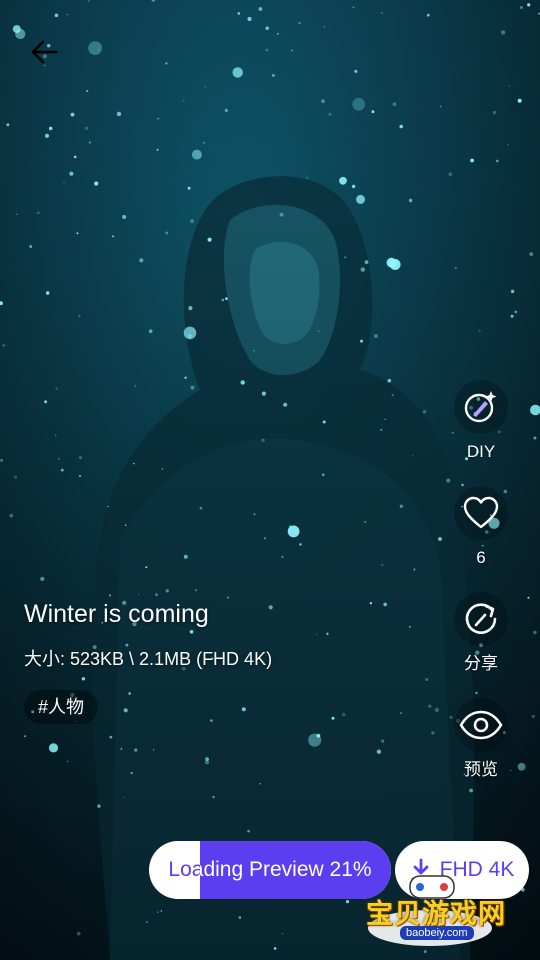 Image resolution: width=540 pixels, height=960 pixels. I want to click on loading-label-dark: Loading Preview 21%, so click(184, 869).